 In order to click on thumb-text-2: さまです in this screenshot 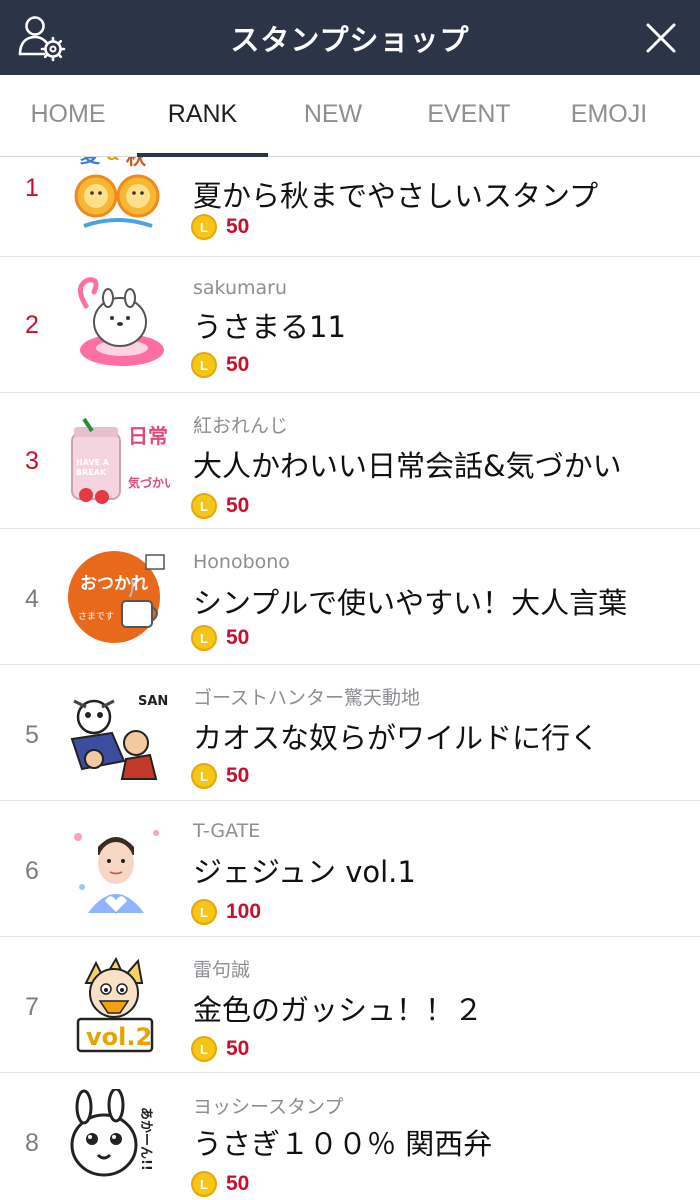, I will do `click(96, 616)`.